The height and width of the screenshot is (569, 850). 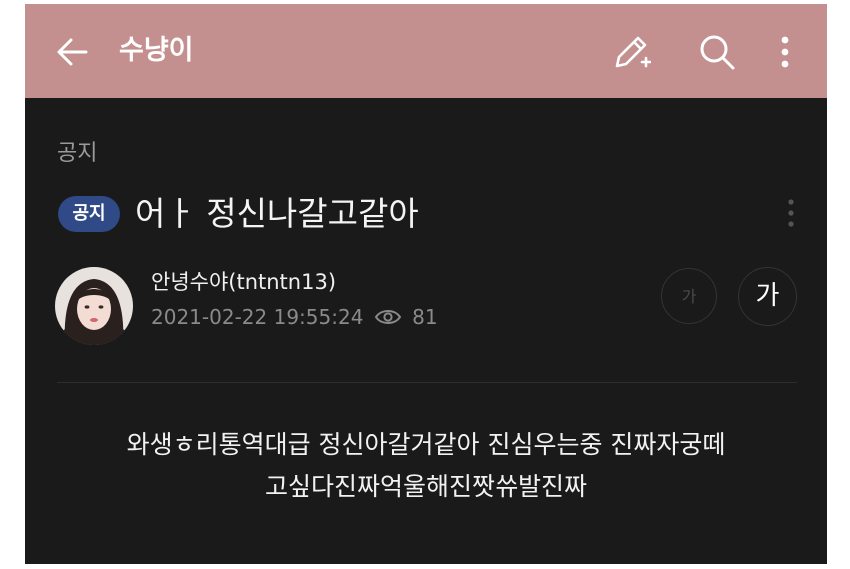 I want to click on font-size-increase-button: 가, so click(x=767, y=296).